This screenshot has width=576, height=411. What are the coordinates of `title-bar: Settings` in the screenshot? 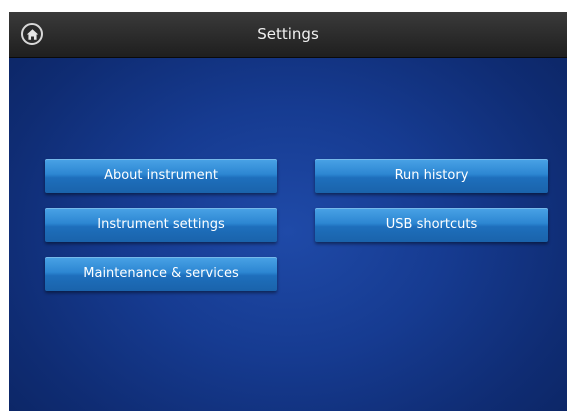 It's located at (288, 35).